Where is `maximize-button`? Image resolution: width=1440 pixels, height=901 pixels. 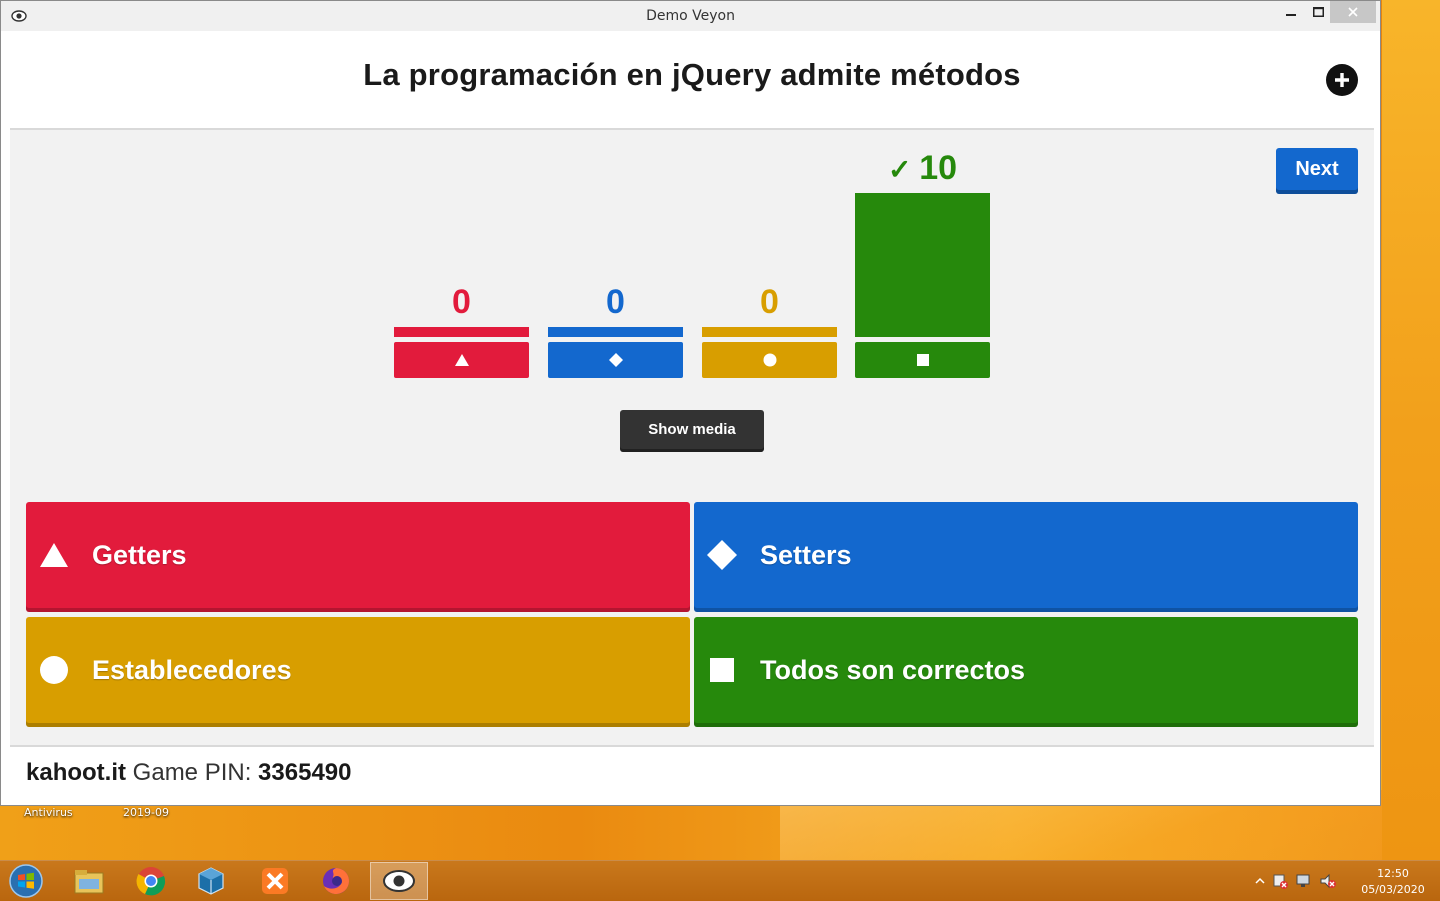
maximize-button is located at coordinates (1318, 12).